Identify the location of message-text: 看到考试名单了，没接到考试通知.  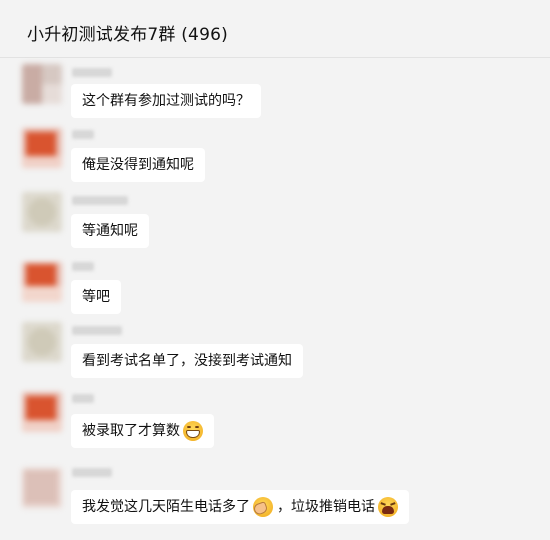
(187, 361).